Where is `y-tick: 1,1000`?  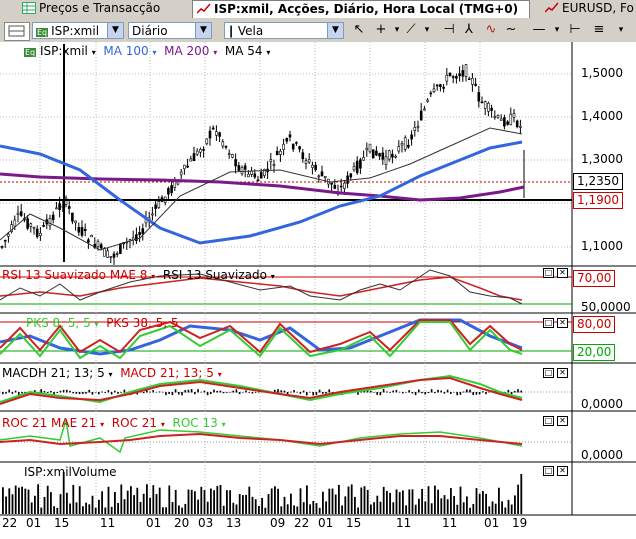 y-tick: 1,1000 is located at coordinates (602, 246).